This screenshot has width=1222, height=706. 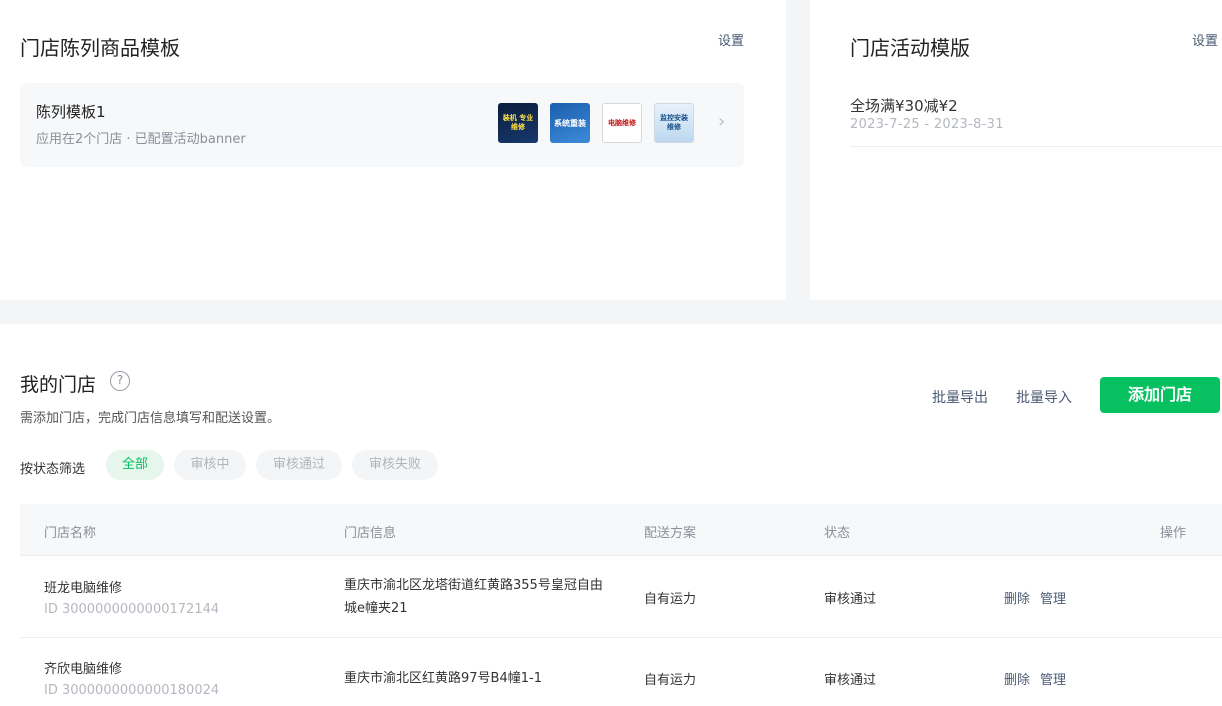 What do you see at coordinates (120, 381) in the screenshot?
I see `help-icon: ?` at bounding box center [120, 381].